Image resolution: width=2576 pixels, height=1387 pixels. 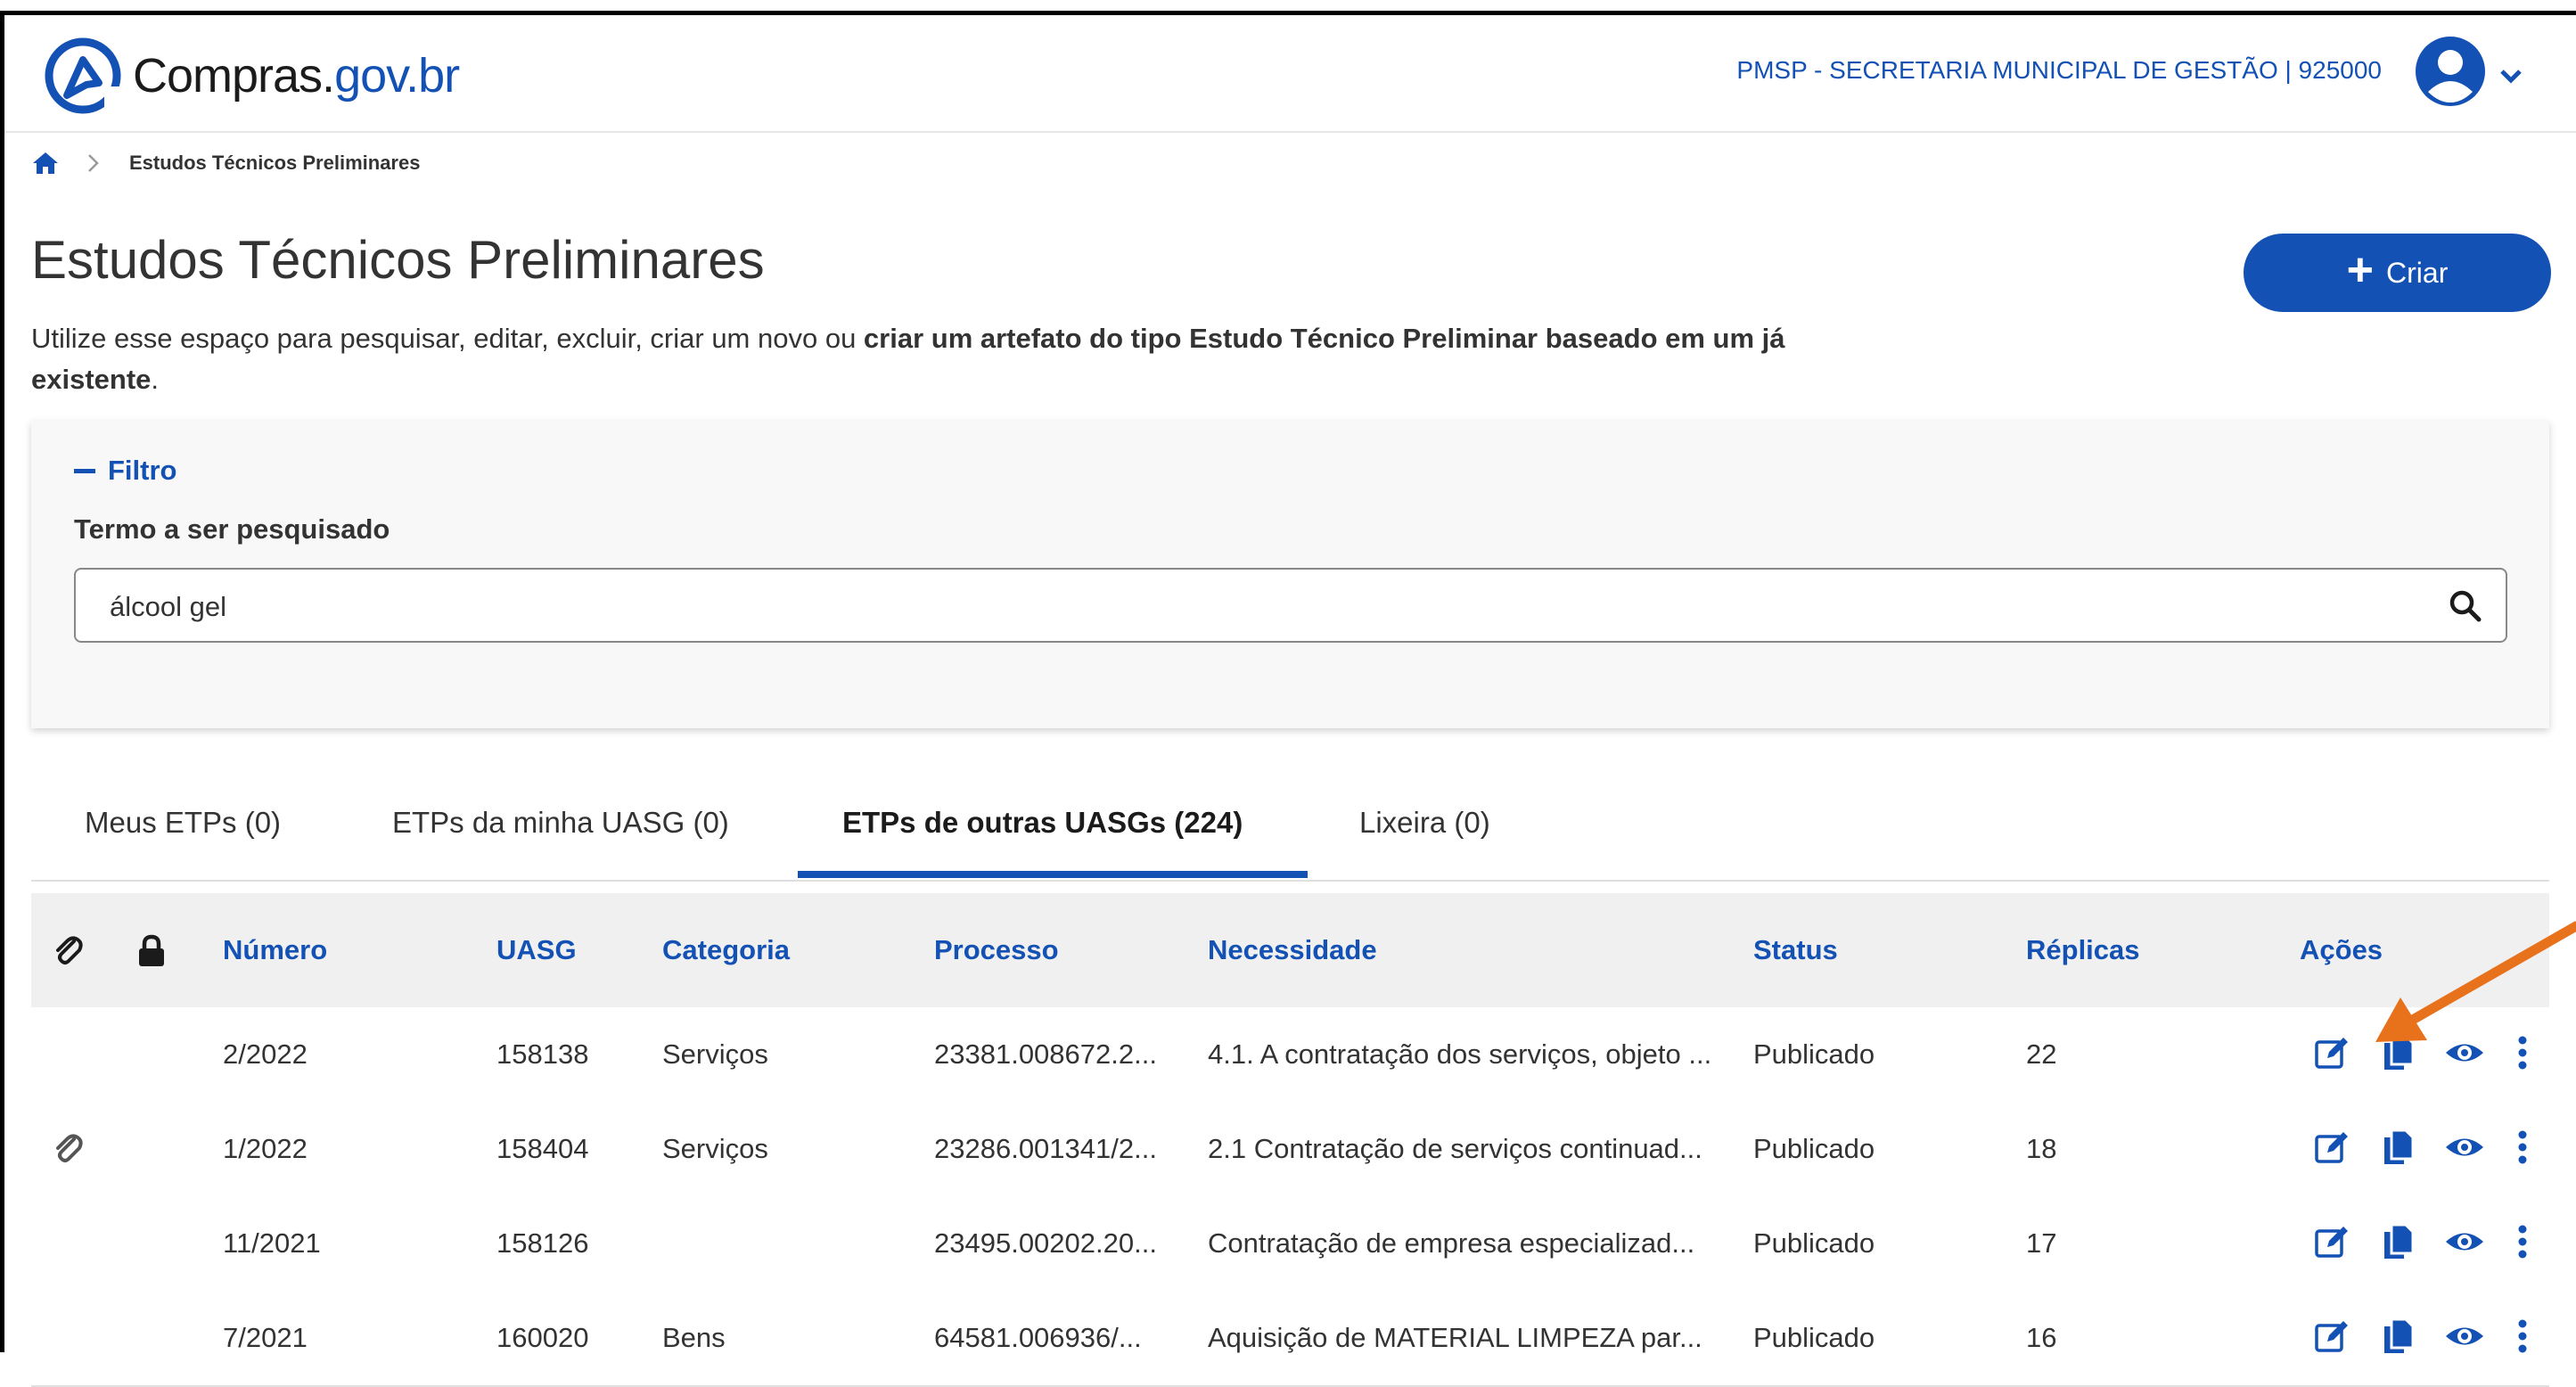 I want to click on cell-uasg: 160020, so click(x=542, y=1337).